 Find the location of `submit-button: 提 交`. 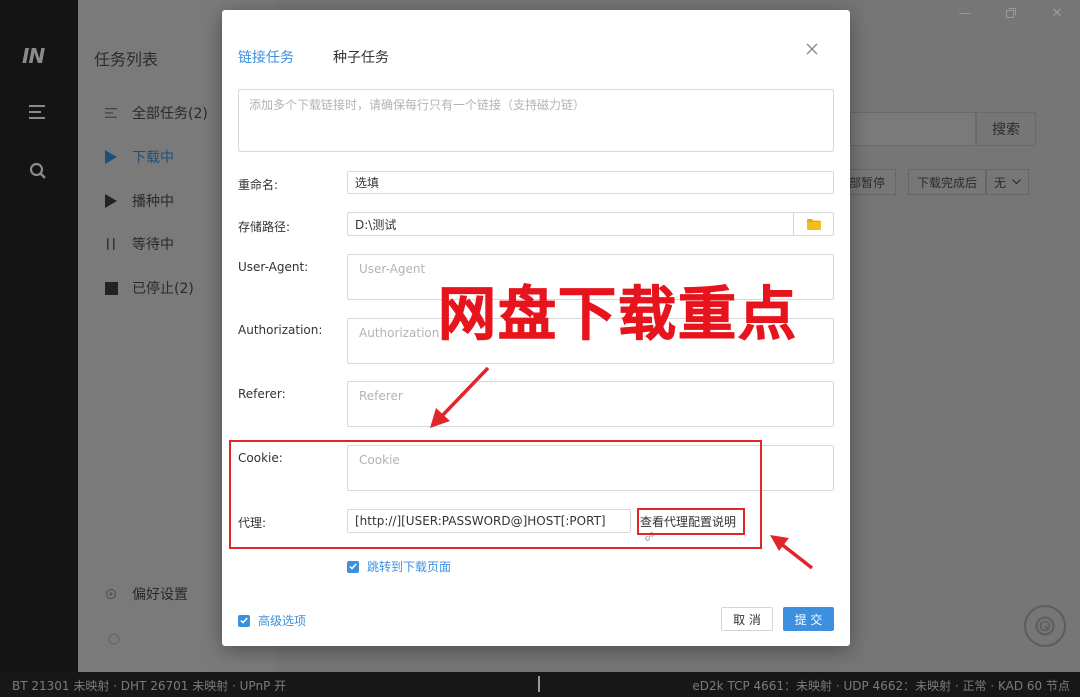

submit-button: 提 交 is located at coordinates (808, 619).